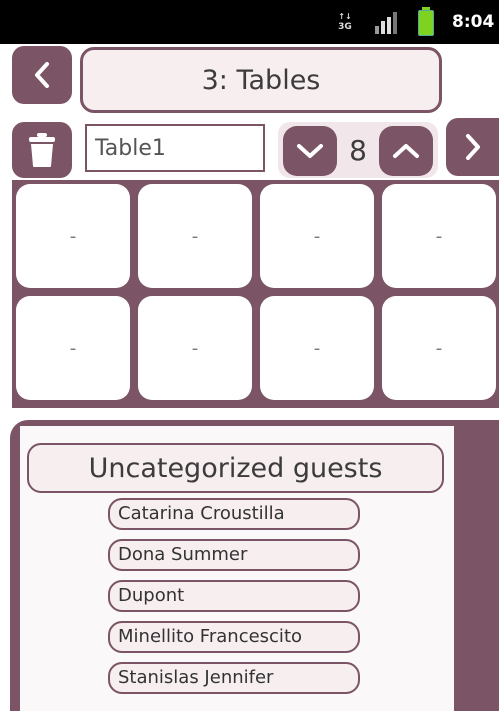  I want to click on guest-category-title: Uncategorized guests, so click(235, 468).